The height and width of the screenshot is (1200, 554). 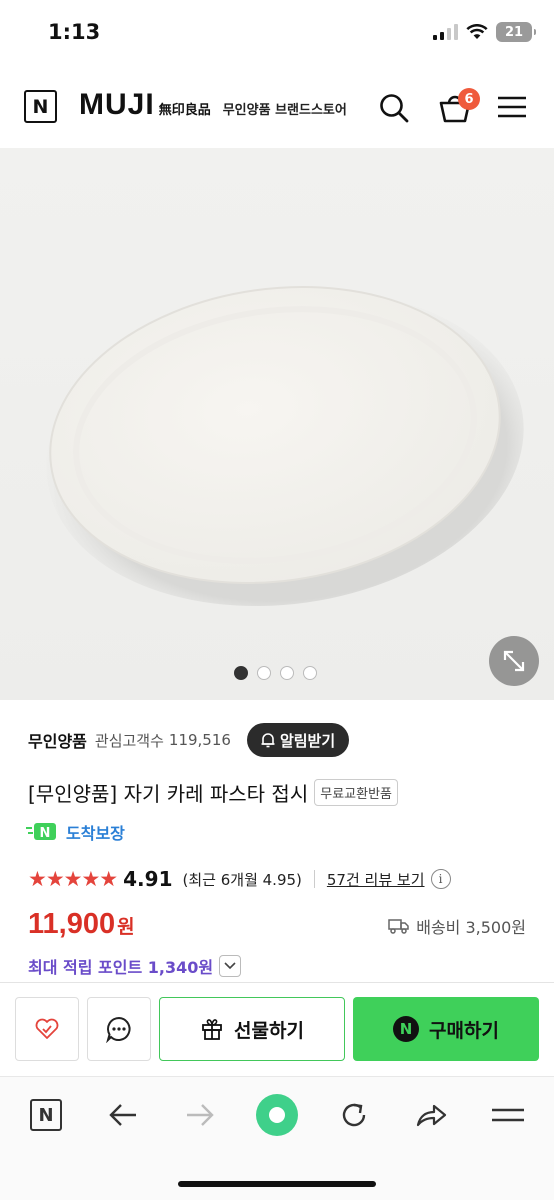 I want to click on alarm-subscribe-button: 알림받기, so click(x=298, y=740).